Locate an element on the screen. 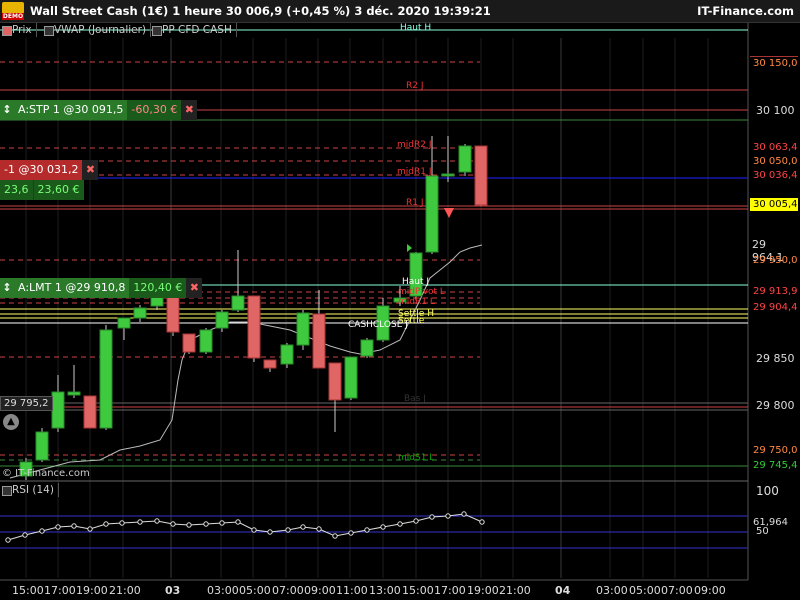 This screenshot has height=600, width=800. time-axis-label: 19:00 is located at coordinates (92, 590).